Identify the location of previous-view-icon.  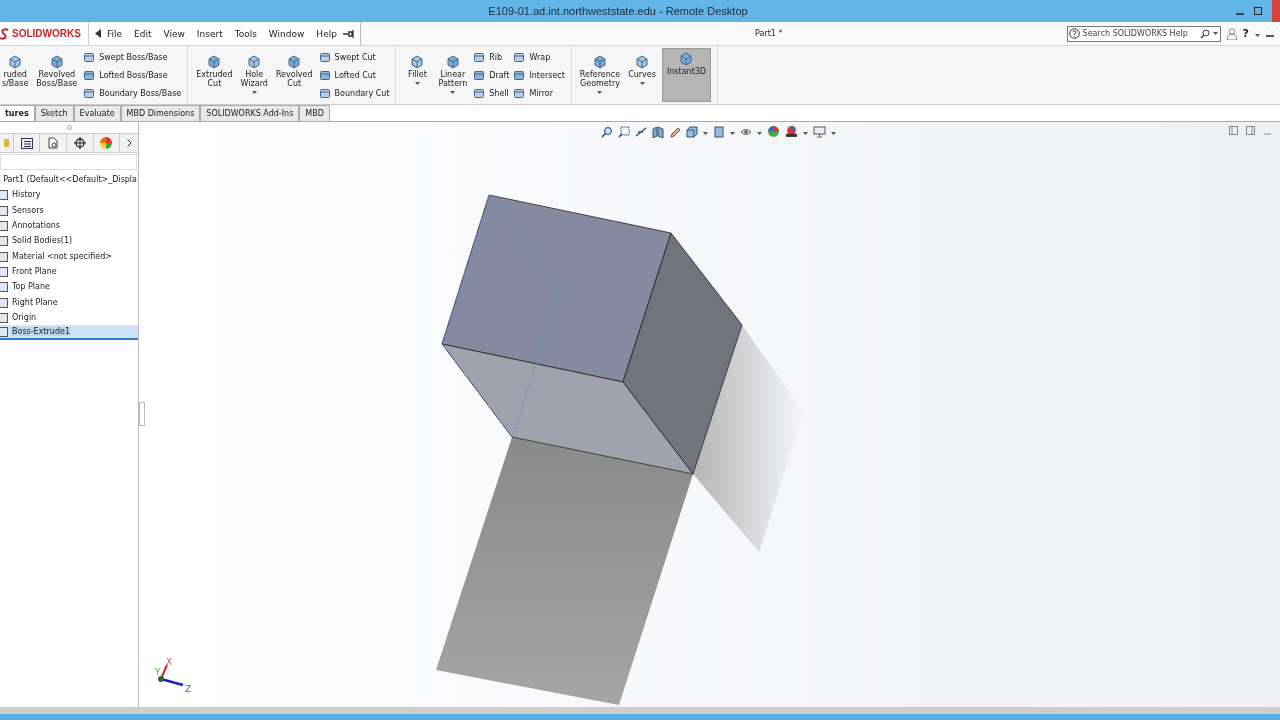
(641, 131).